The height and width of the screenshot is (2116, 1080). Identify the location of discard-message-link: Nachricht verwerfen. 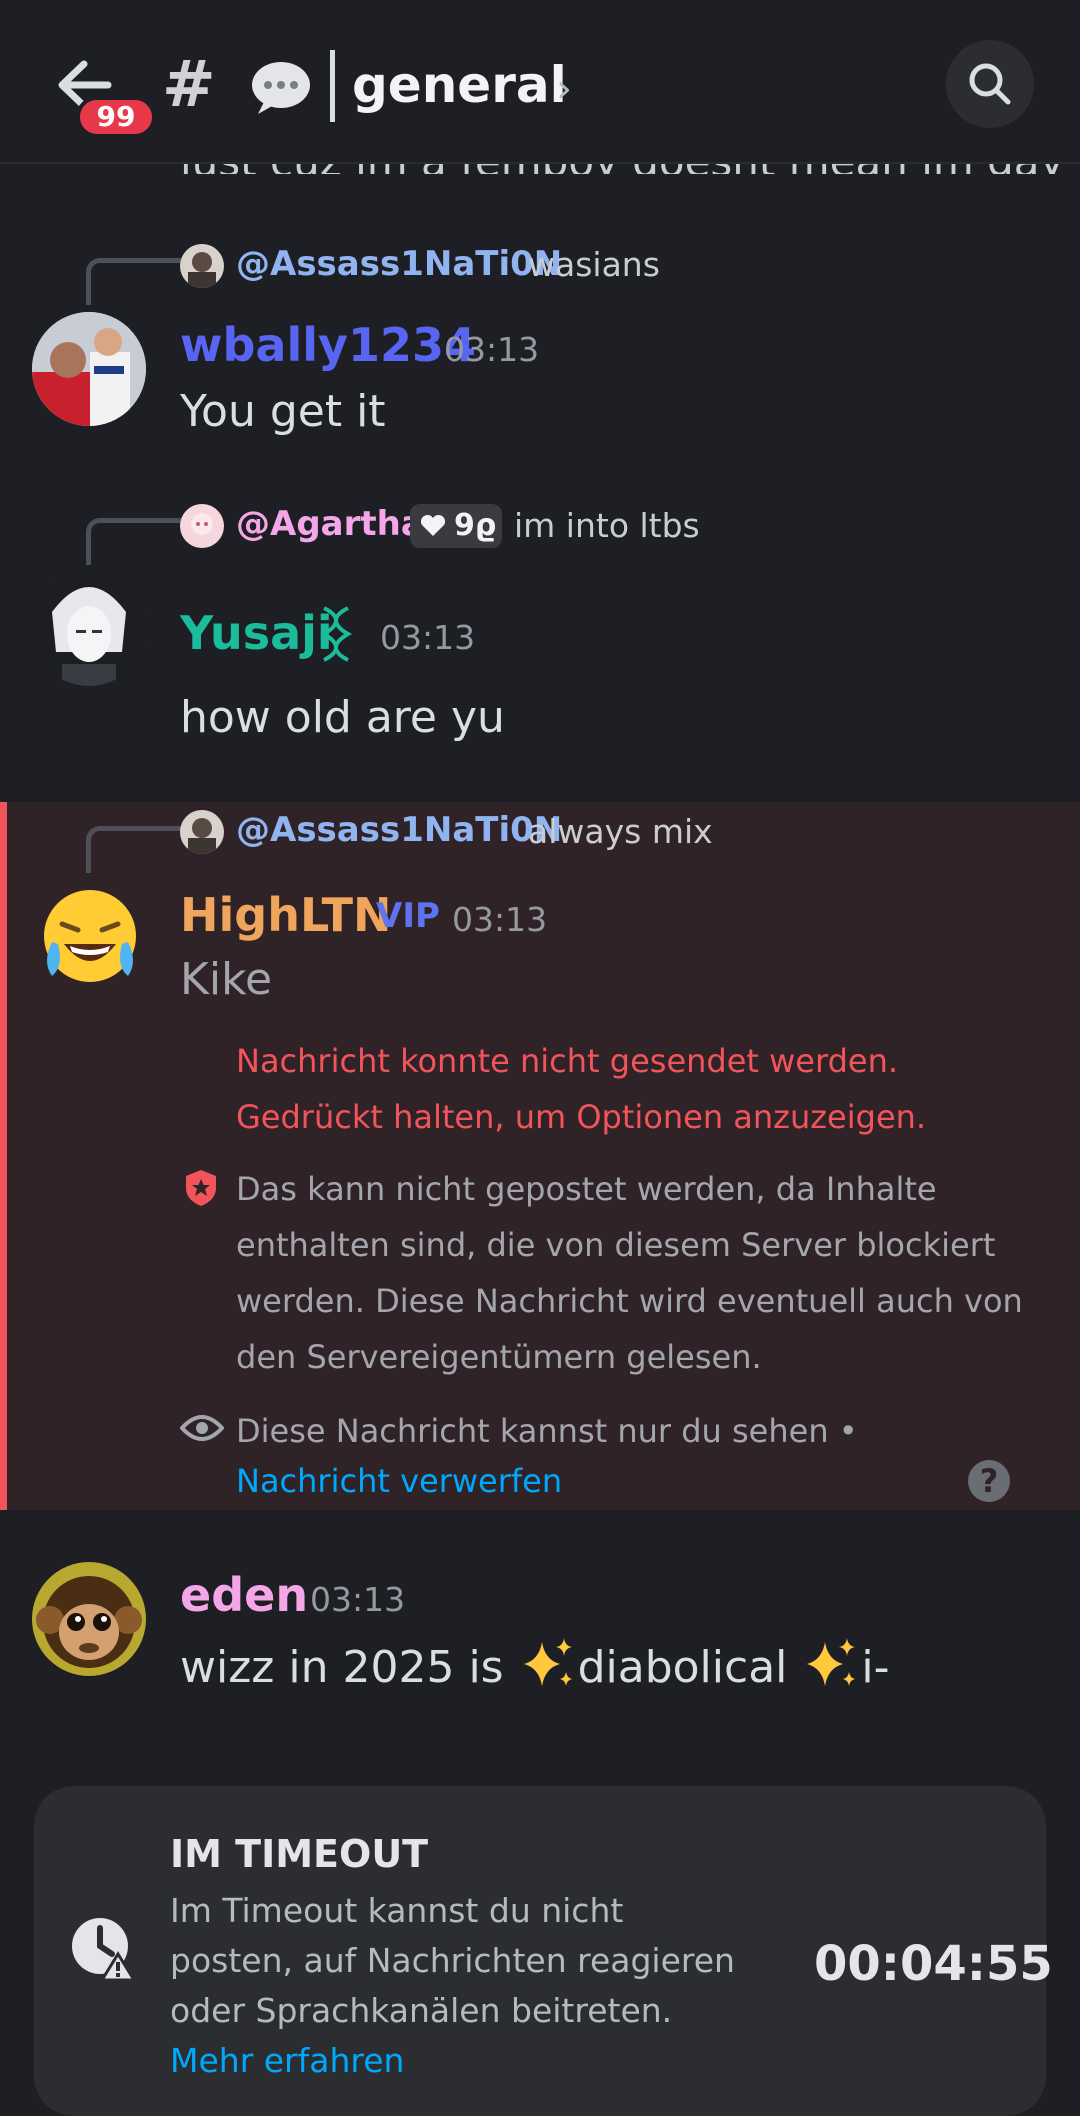
(399, 1481).